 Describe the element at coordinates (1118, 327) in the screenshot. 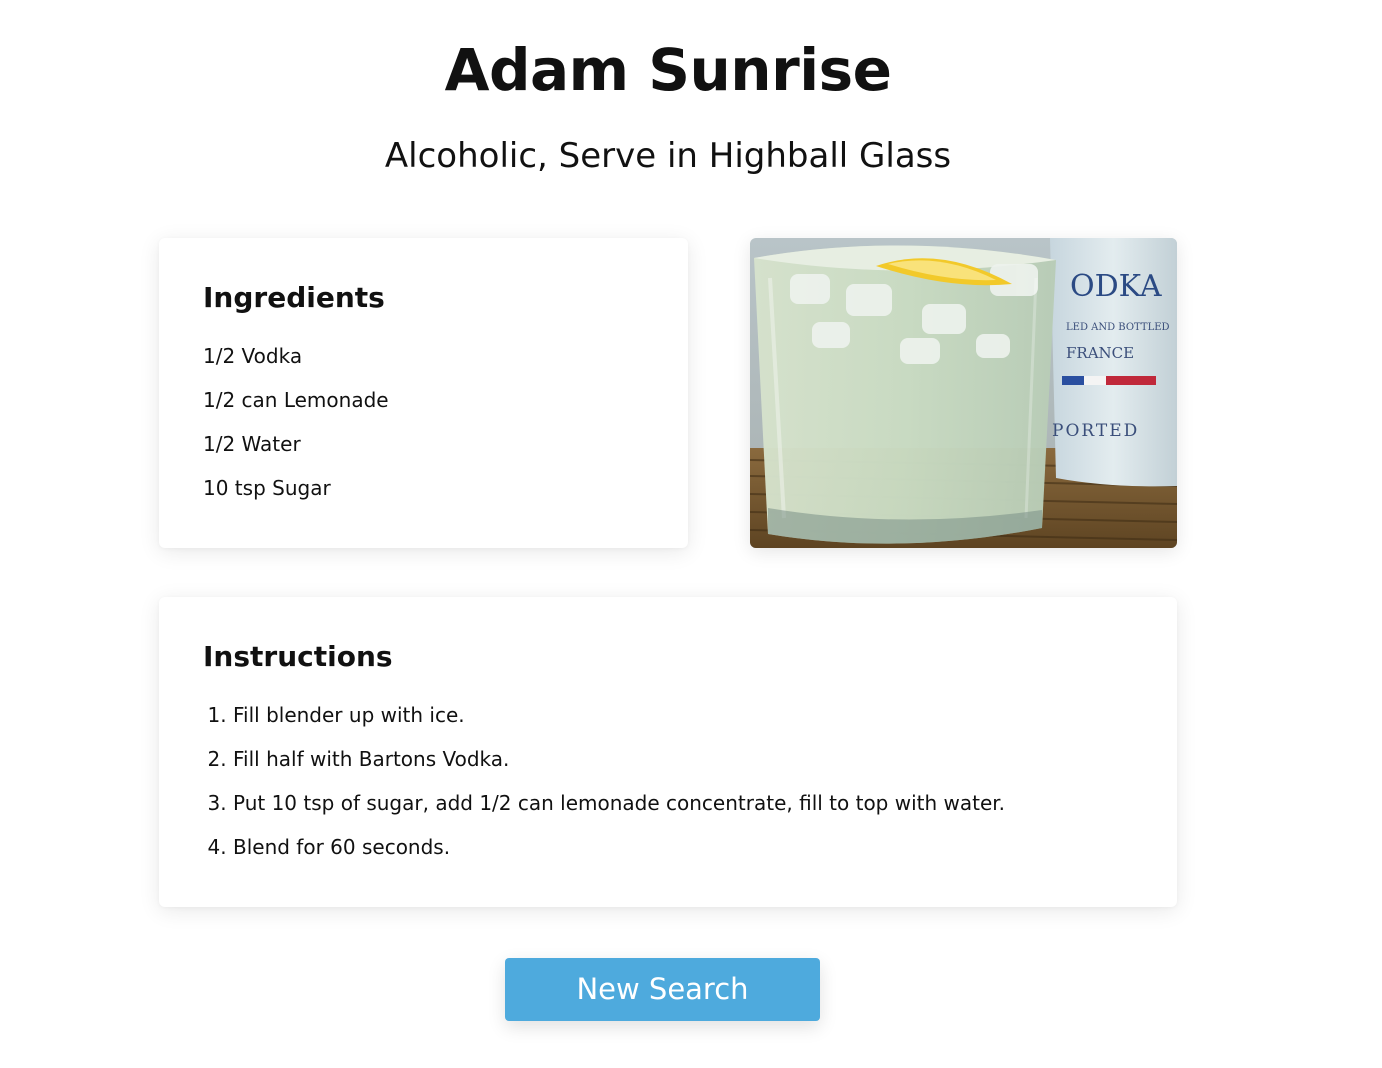

I see `bottle-label-mid: LED AND BOTTLED` at that location.